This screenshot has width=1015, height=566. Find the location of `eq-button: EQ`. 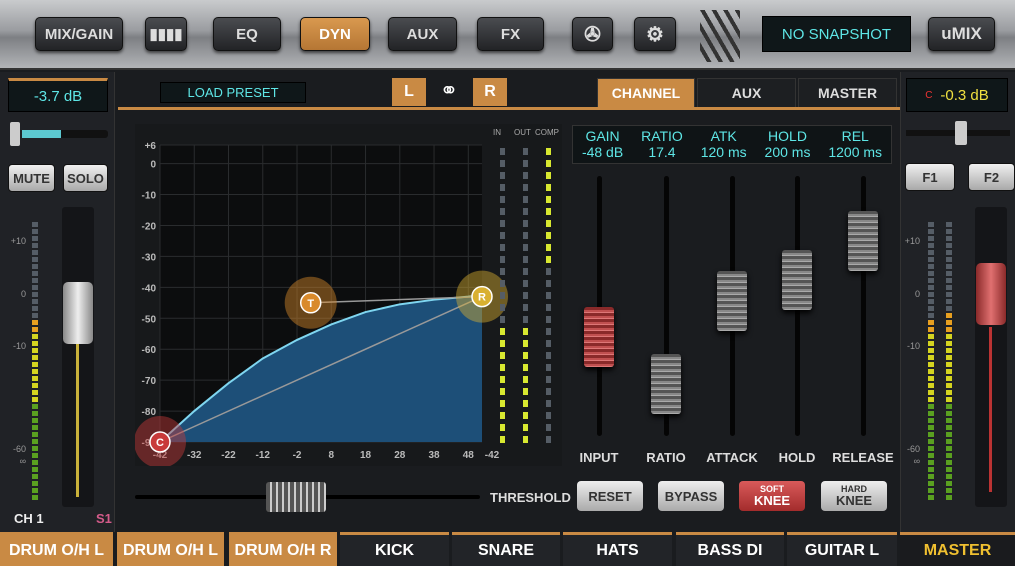

eq-button: EQ is located at coordinates (247, 34).